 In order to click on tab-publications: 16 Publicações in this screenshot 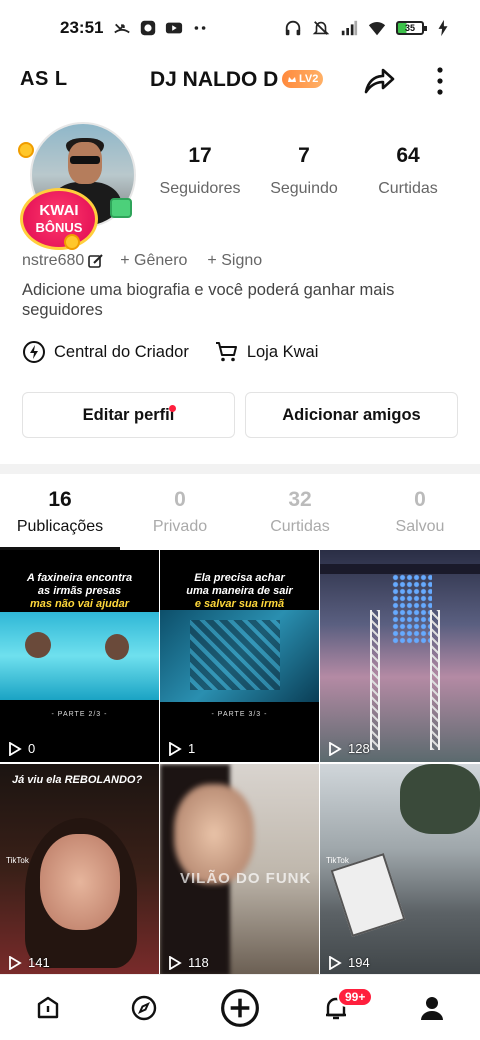, I will do `click(60, 519)`.